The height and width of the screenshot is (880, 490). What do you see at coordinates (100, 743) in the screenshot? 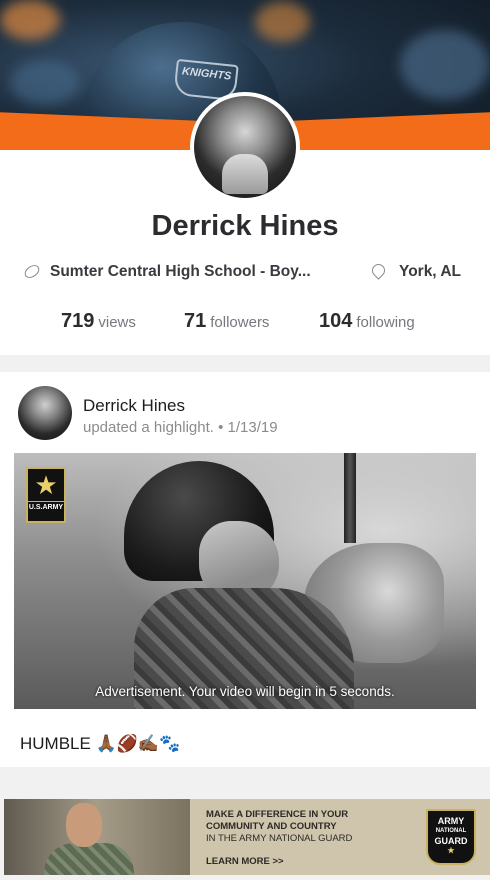
I see `post-caption: HUMBLE 🙏🏾🏈✍🏾🐾` at bounding box center [100, 743].